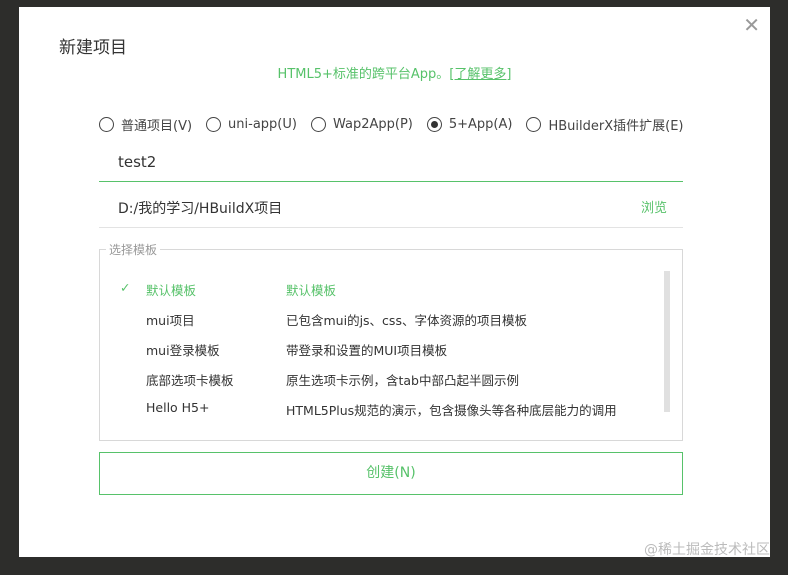 The height and width of the screenshot is (575, 788). Describe the element at coordinates (480, 124) in the screenshot. I see `radio-label: 5+App(A)` at that location.